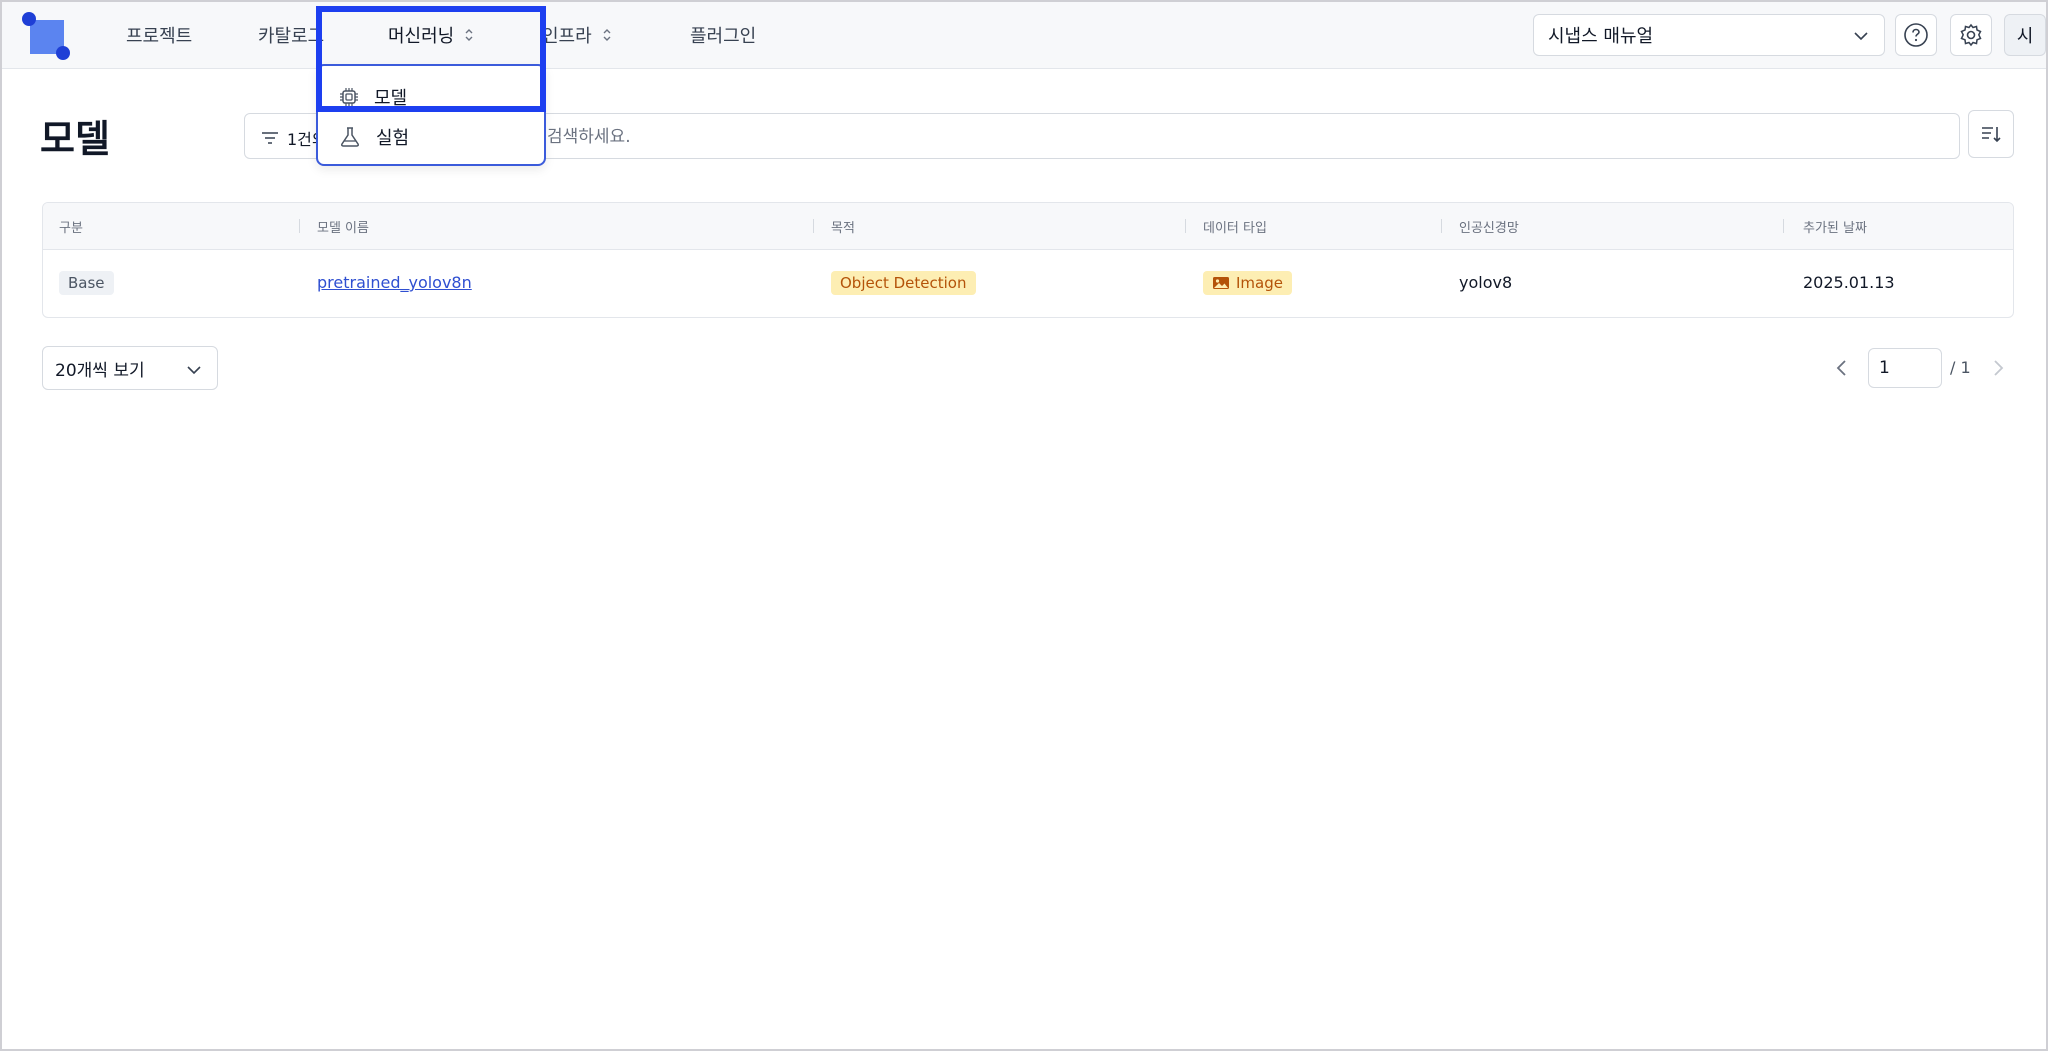 This screenshot has height=1051, width=2048. What do you see at coordinates (1709, 35) in the screenshot?
I see `manual-select: 시냅스 매뉴얼` at bounding box center [1709, 35].